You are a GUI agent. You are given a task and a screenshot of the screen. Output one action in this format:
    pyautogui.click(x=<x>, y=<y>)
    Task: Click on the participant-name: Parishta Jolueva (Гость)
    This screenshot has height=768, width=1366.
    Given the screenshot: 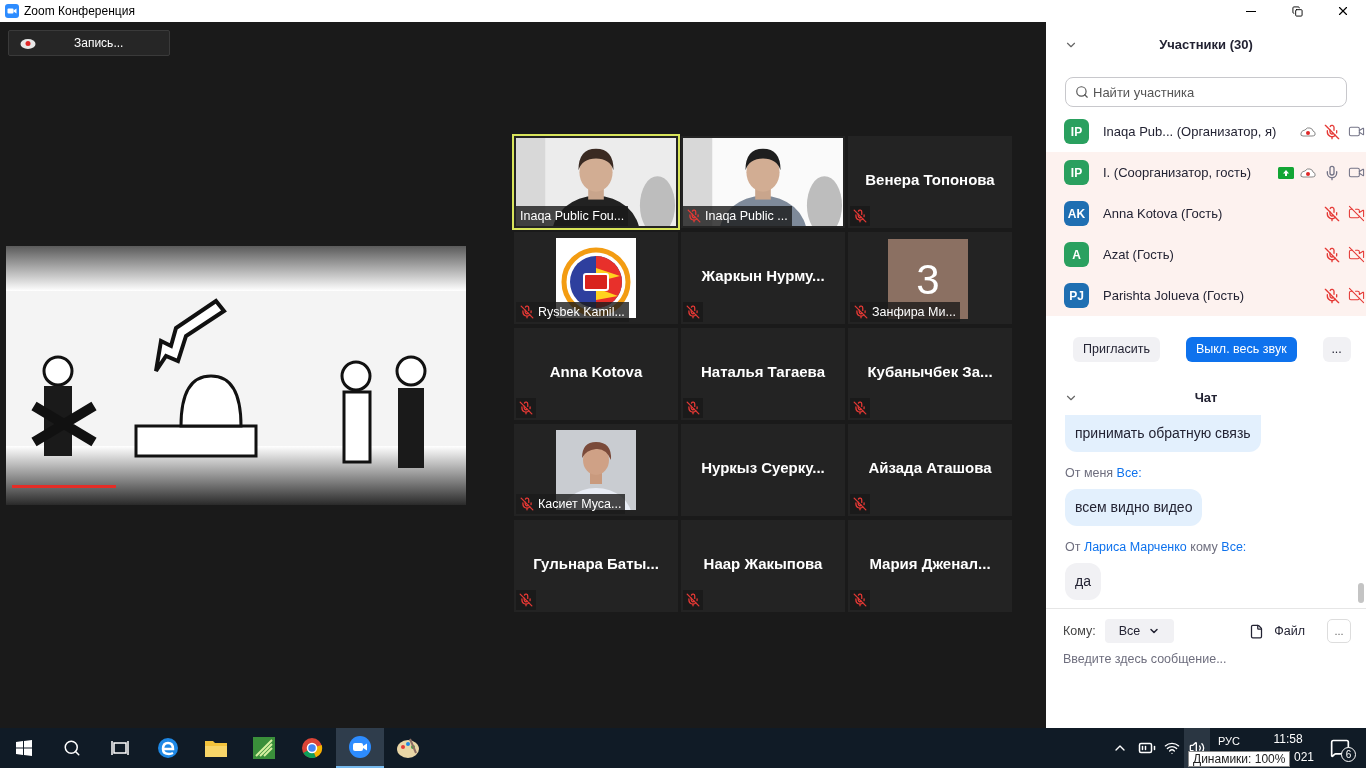 What is the action you would take?
    pyautogui.click(x=1174, y=295)
    